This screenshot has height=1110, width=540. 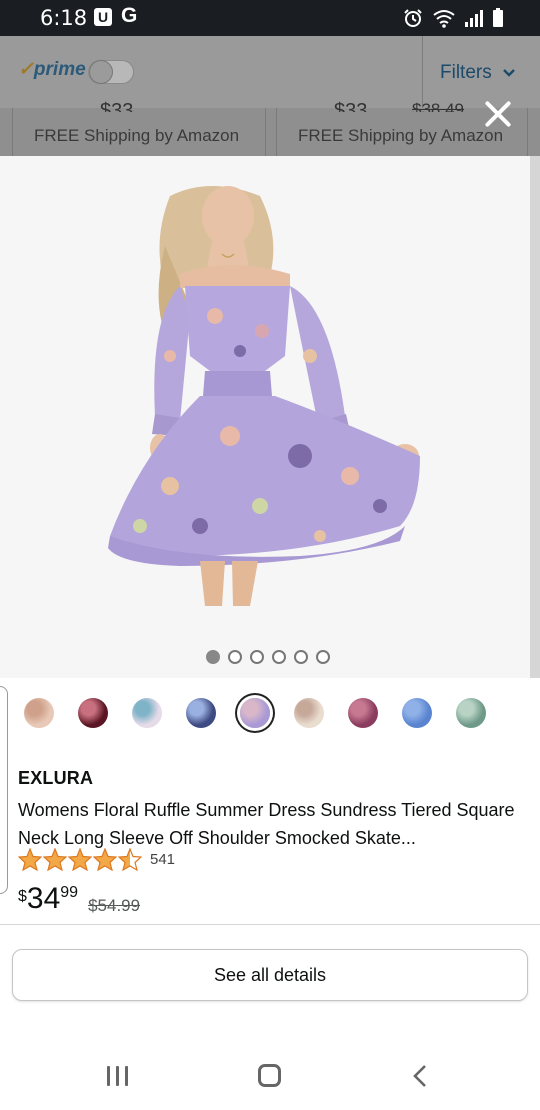 What do you see at coordinates (466, 72) in the screenshot?
I see `filters-label: Filters` at bounding box center [466, 72].